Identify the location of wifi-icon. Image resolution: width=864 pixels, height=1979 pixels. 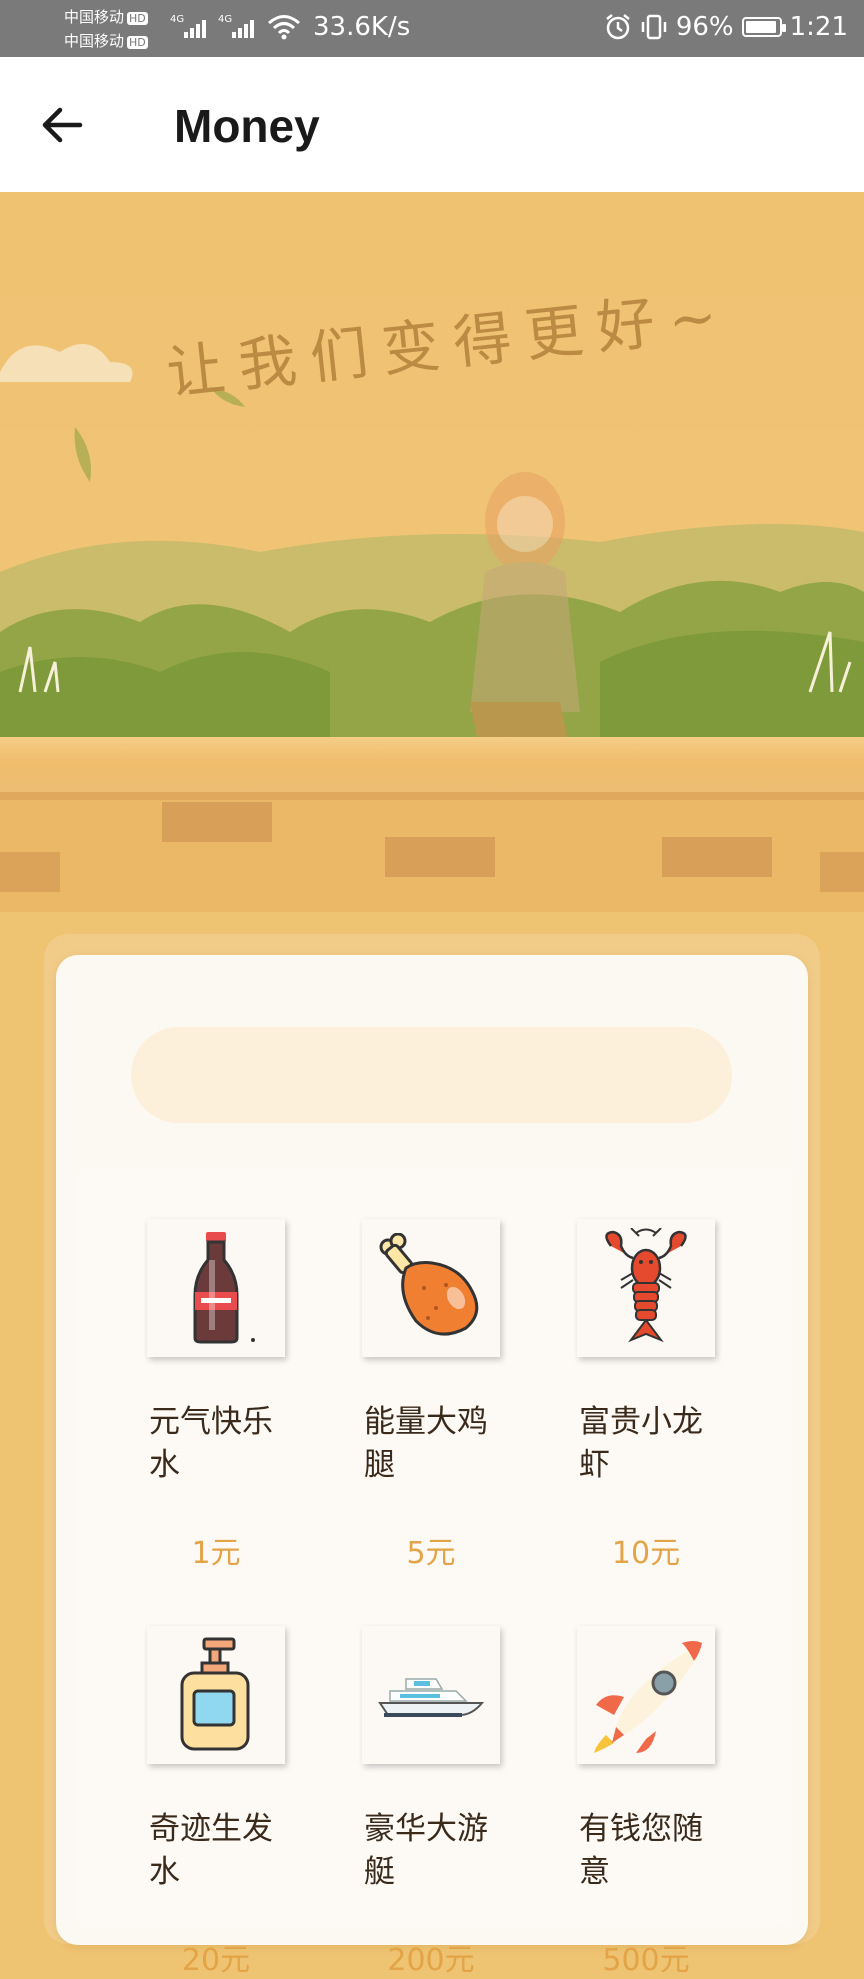
(284, 27).